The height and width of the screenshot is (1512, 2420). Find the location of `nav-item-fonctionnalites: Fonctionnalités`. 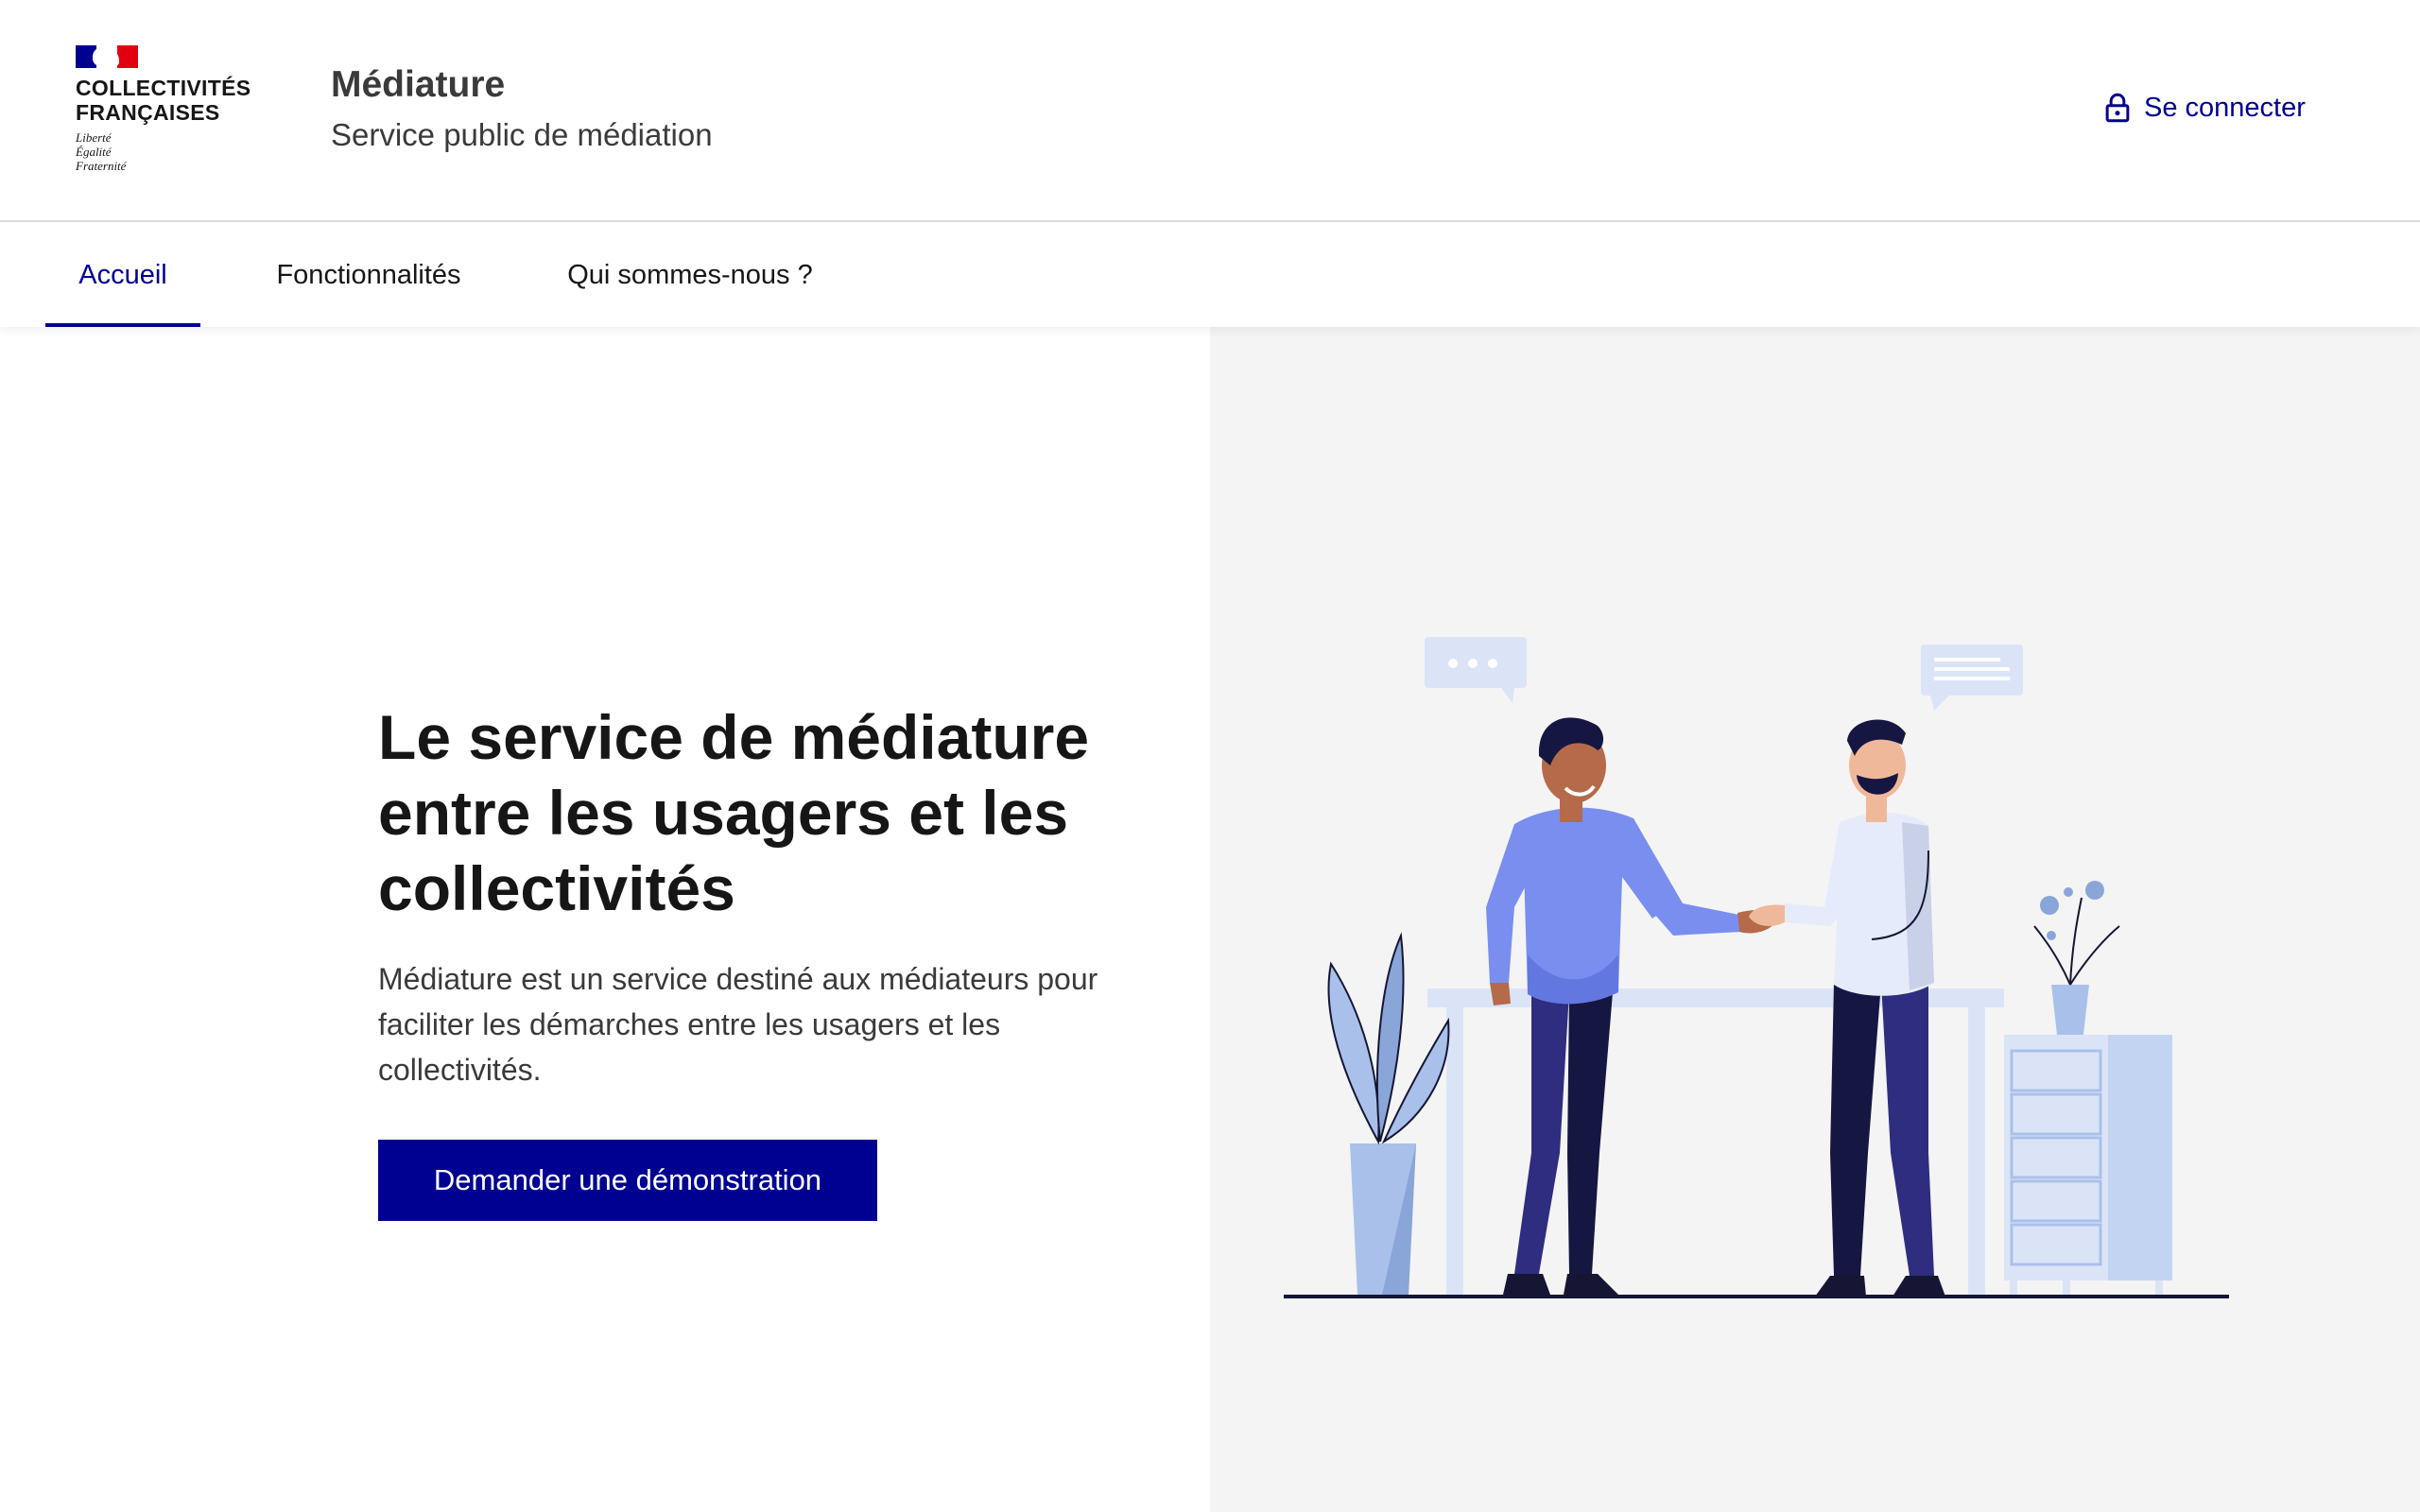

nav-item-fonctionnalites: Fonctionnalités is located at coordinates (368, 275).